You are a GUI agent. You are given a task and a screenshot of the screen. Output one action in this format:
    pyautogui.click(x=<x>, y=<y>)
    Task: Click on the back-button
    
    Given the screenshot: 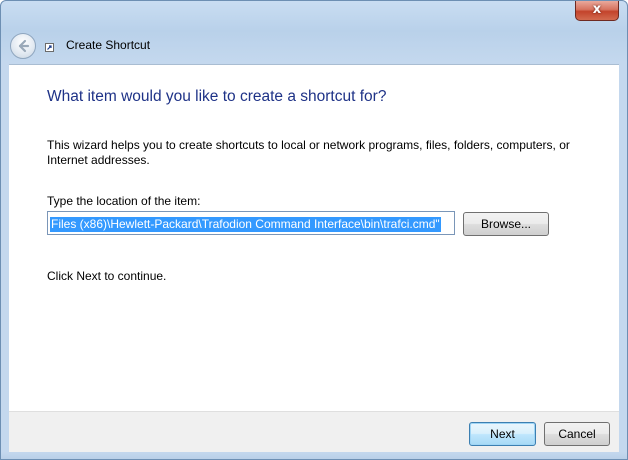 What is the action you would take?
    pyautogui.click(x=23, y=46)
    